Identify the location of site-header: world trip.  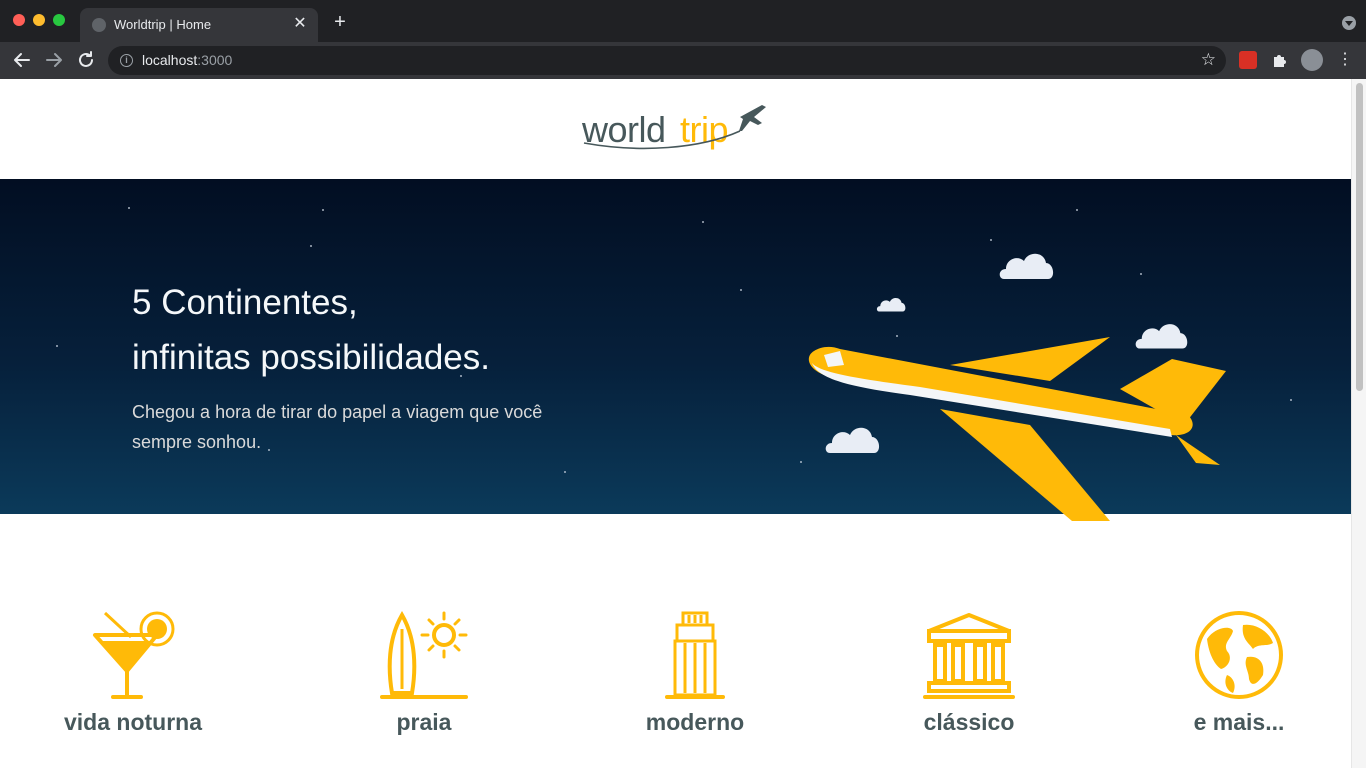
(675, 129).